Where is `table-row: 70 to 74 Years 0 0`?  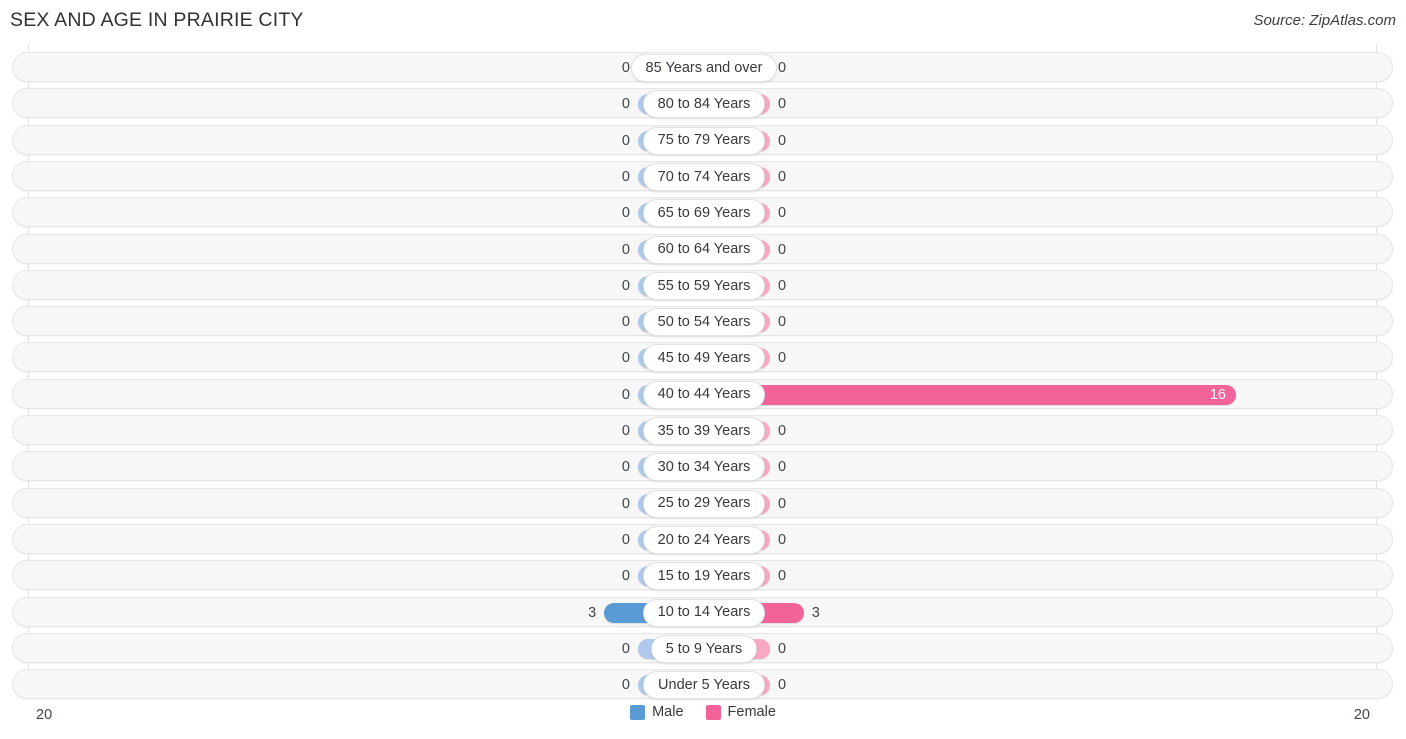 table-row: 70 to 74 Years 0 0 is located at coordinates (703, 176).